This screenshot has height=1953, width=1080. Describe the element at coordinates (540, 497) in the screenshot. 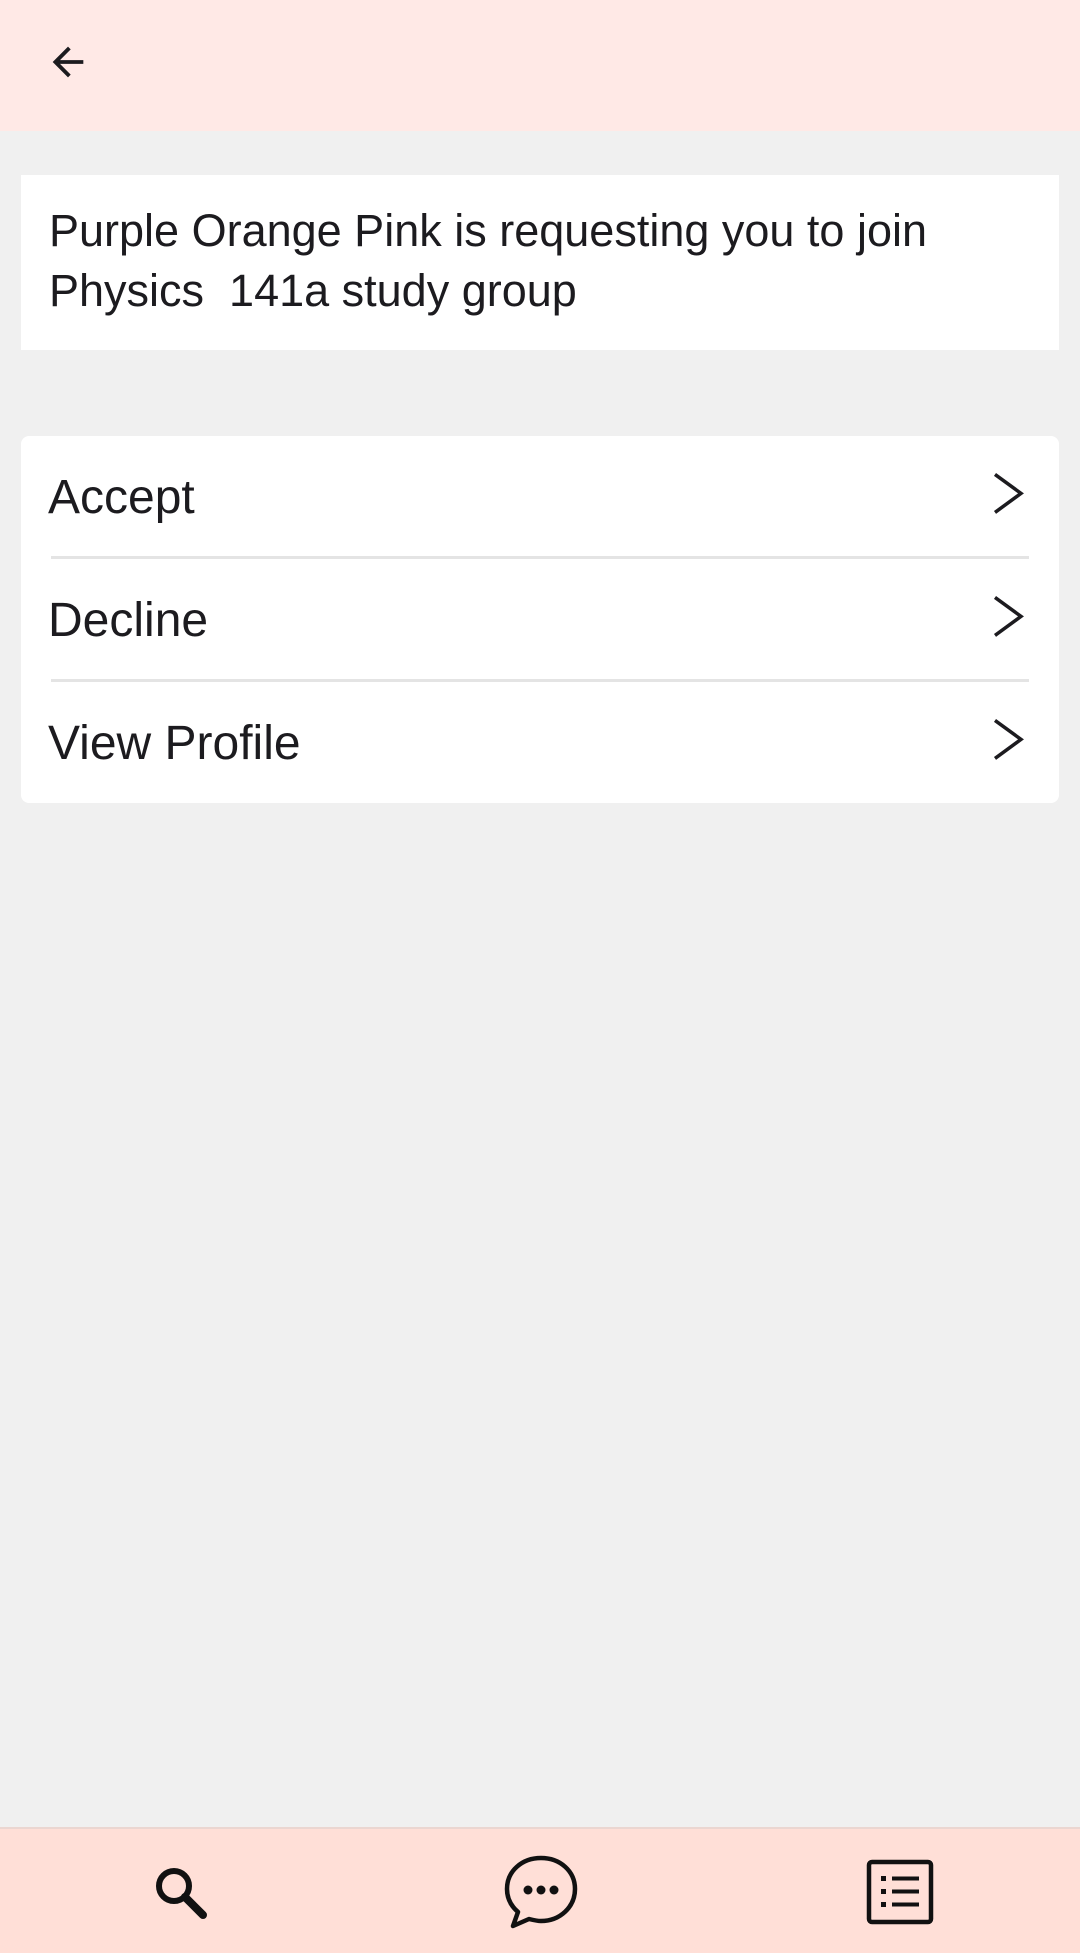

I see `accept-button: Accept` at that location.